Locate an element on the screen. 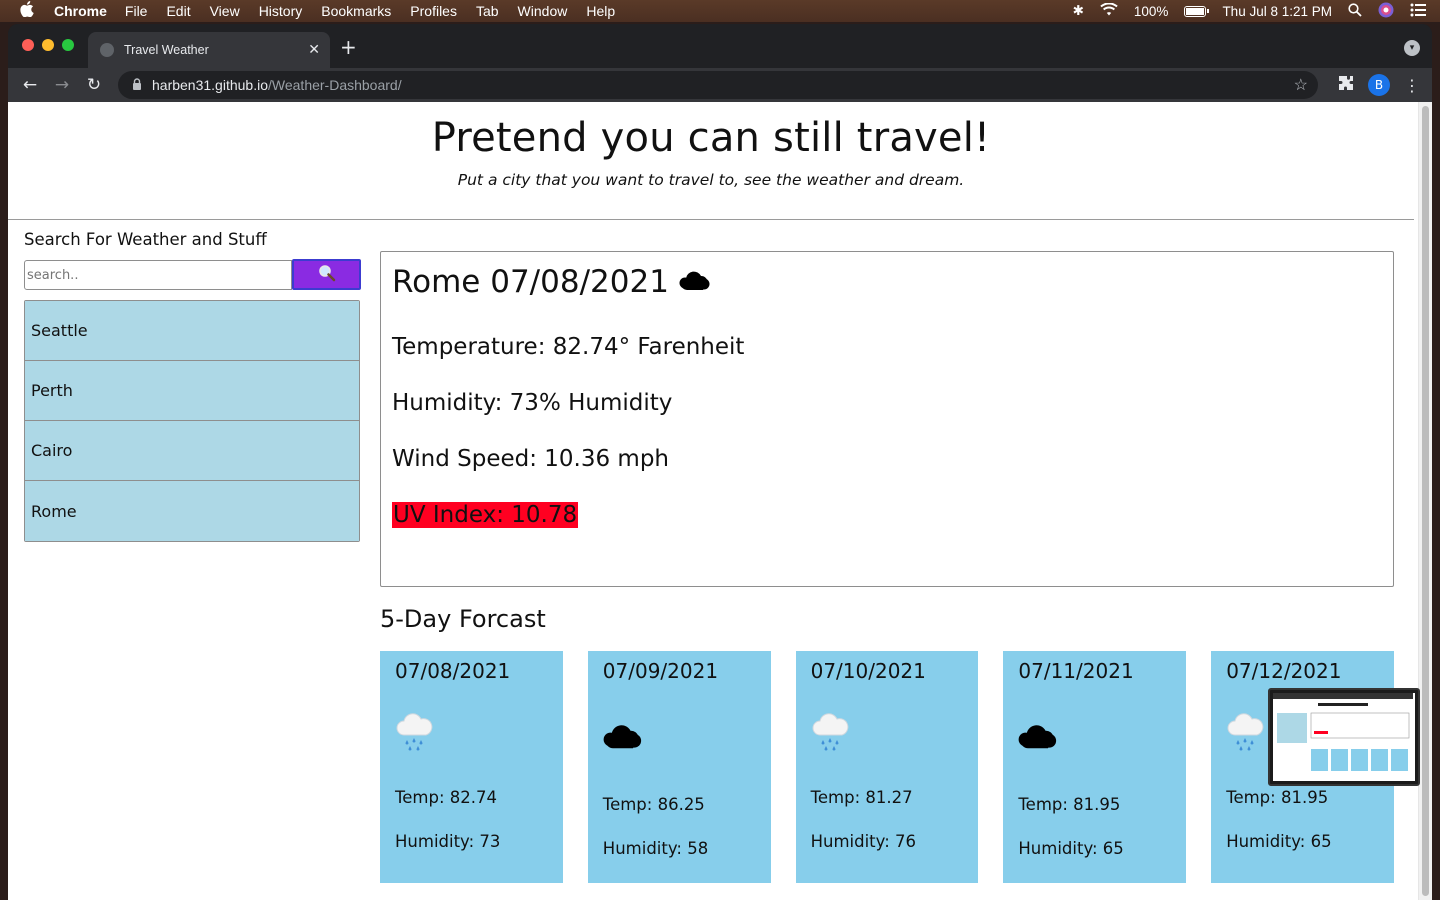 Image resolution: width=1440 pixels, height=900 pixels. toolbar-actions: B ⋮ is located at coordinates (1379, 85).